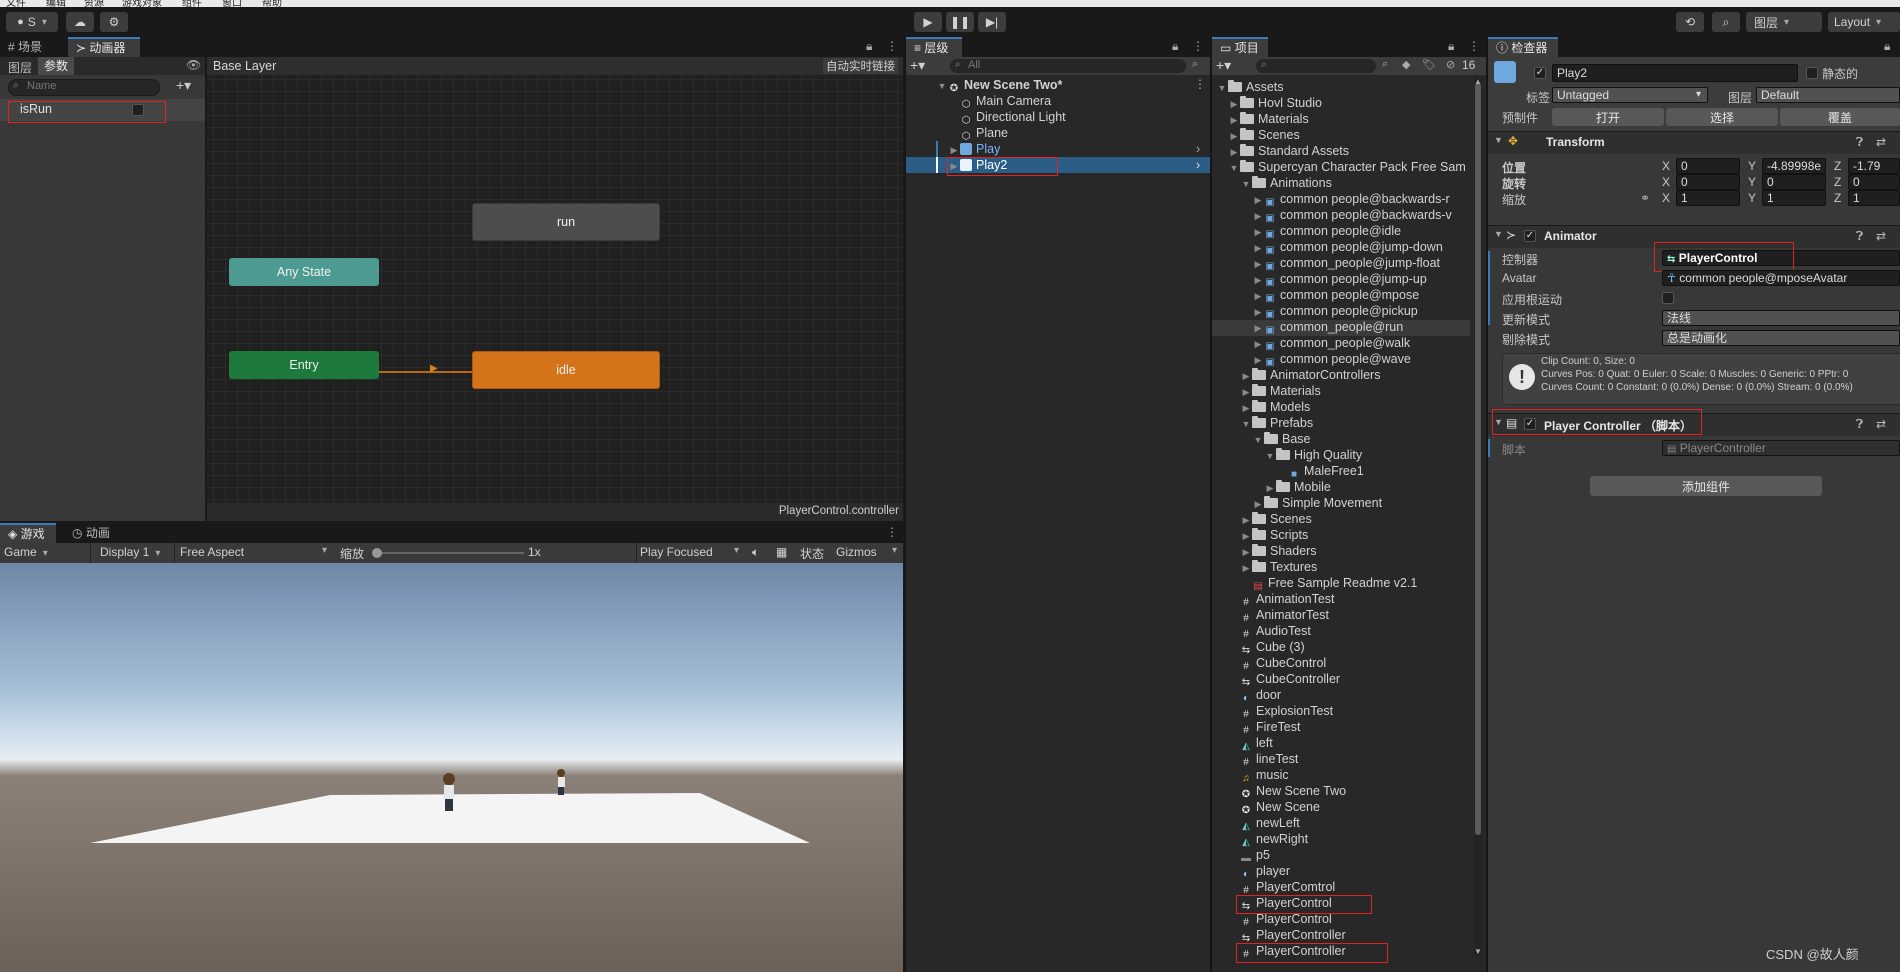  Describe the element at coordinates (1268, 839) in the screenshot. I see `project-item: ◭ newRight` at that location.